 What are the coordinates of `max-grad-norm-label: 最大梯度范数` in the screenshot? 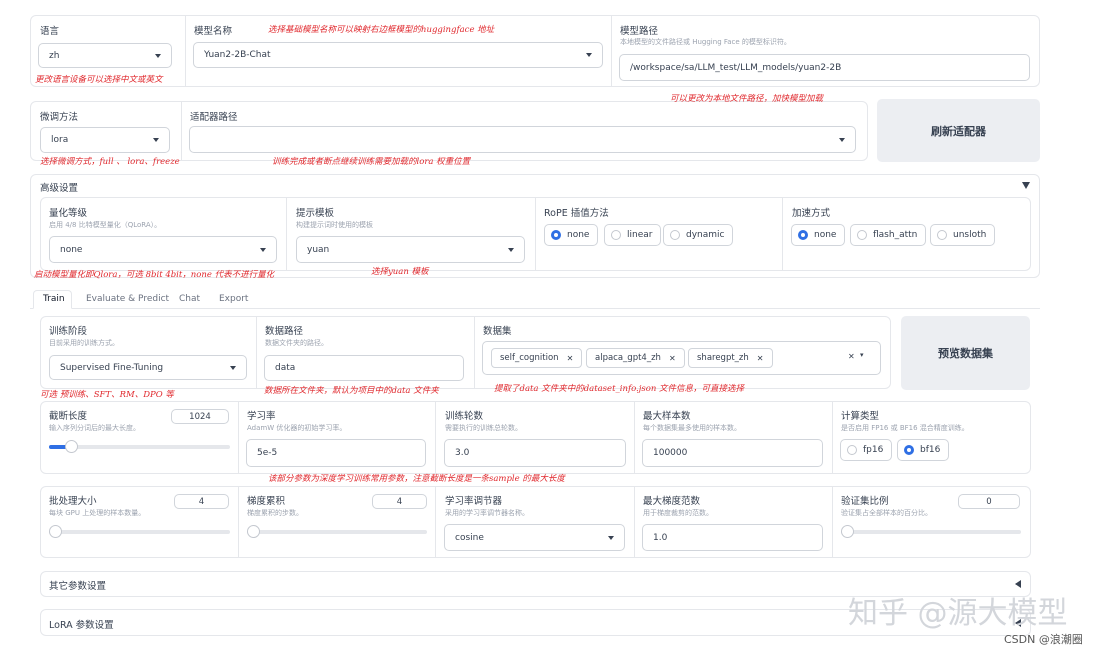 It's located at (672, 501).